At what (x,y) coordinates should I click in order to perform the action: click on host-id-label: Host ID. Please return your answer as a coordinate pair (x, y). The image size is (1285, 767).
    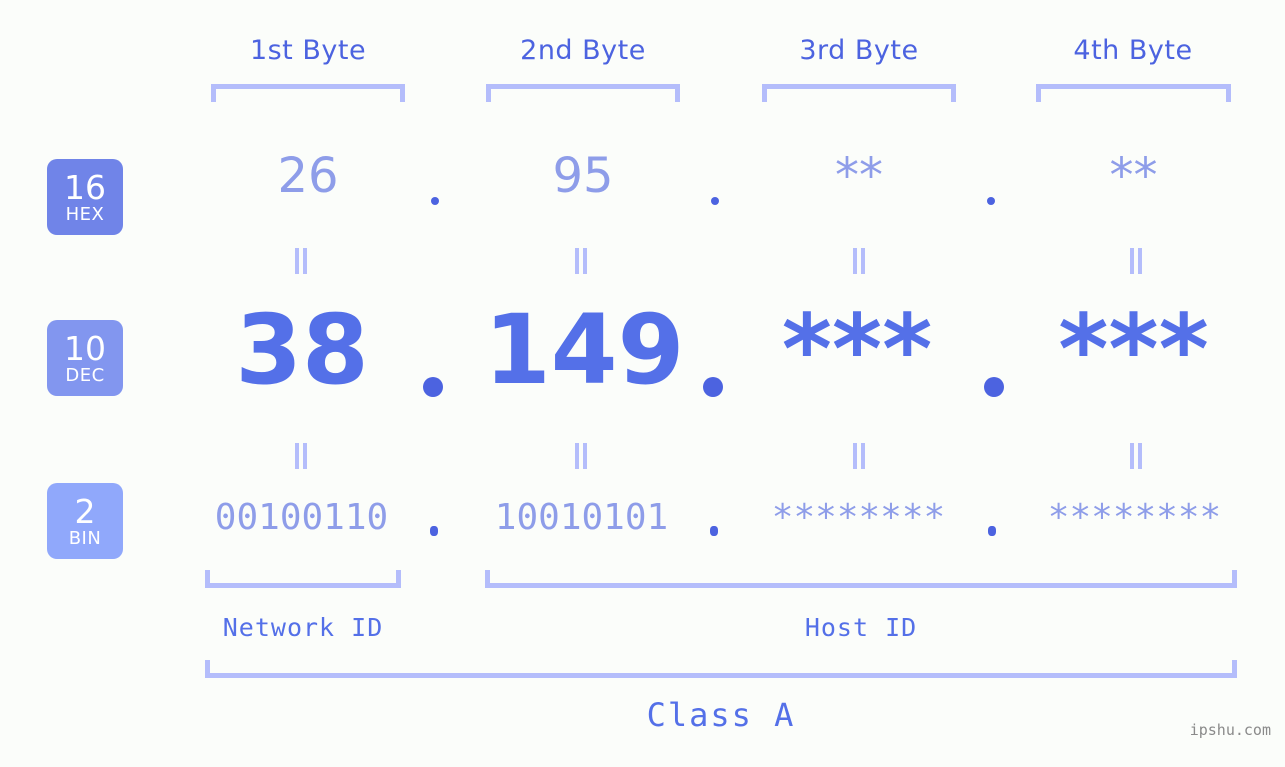
    Looking at the image, I should click on (861, 627).